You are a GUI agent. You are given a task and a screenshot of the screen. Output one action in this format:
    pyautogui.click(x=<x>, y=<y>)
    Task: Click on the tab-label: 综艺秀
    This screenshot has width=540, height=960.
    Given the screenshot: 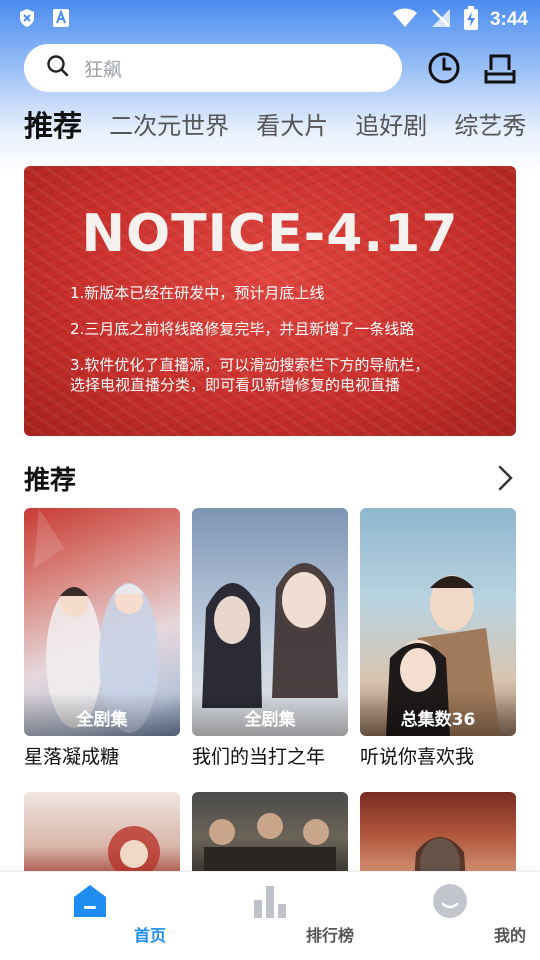 What is the action you would take?
    pyautogui.click(x=490, y=126)
    